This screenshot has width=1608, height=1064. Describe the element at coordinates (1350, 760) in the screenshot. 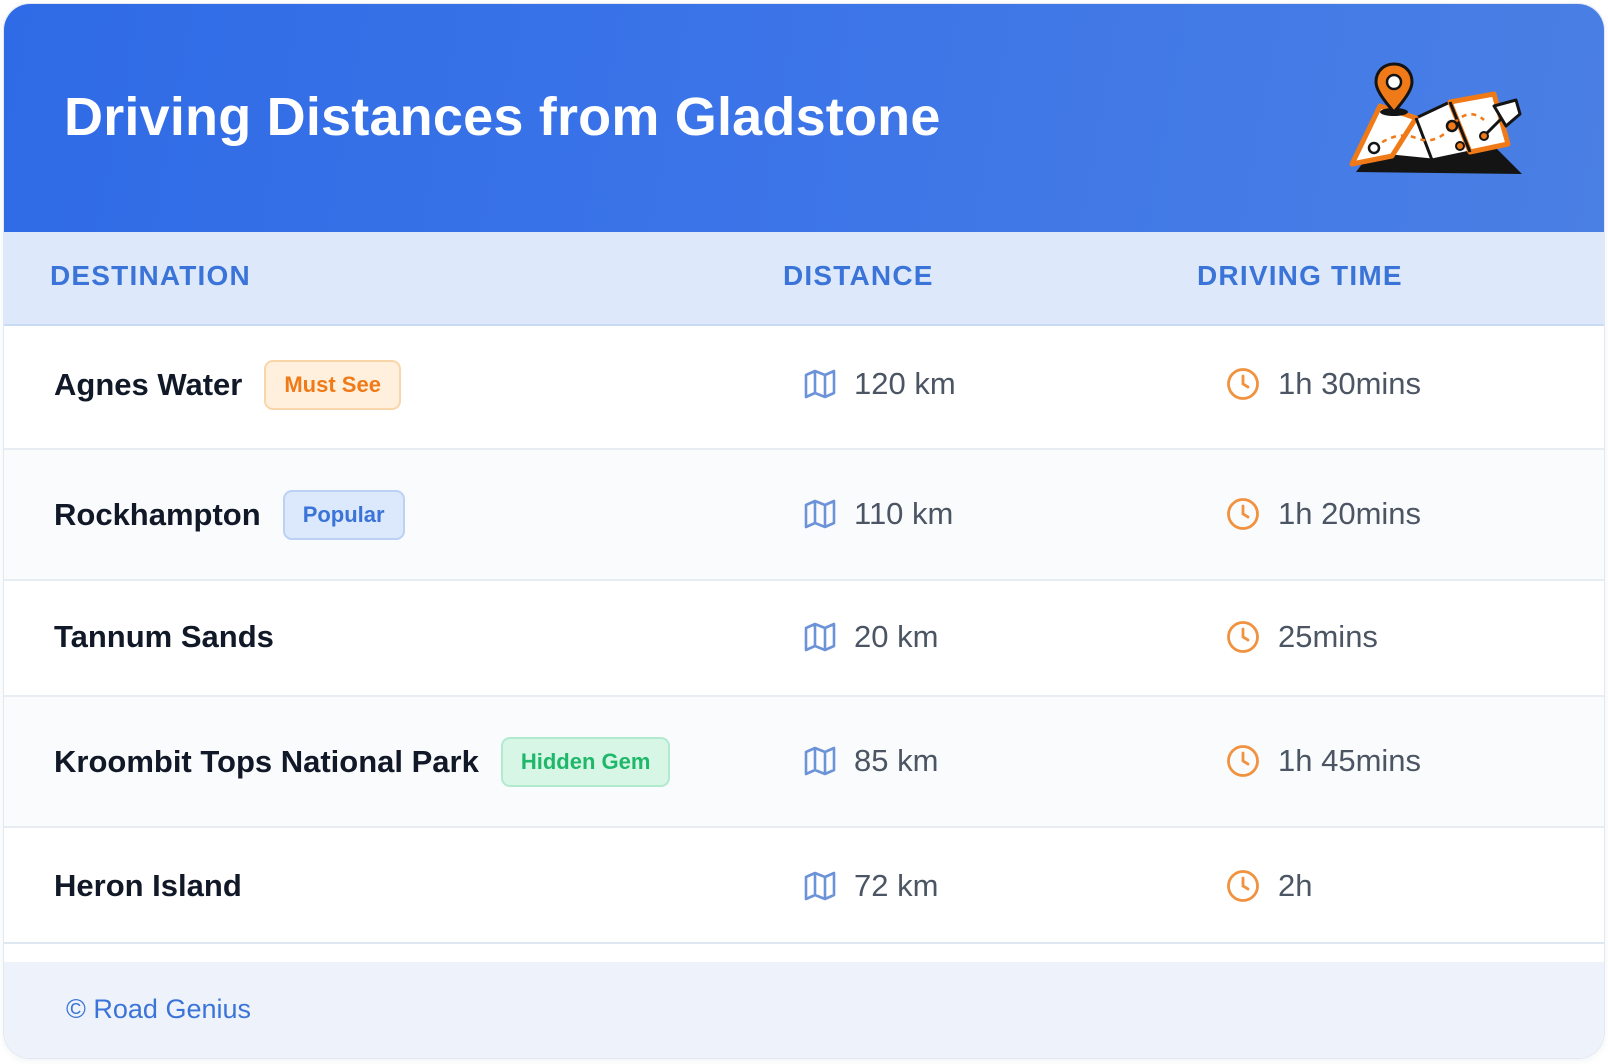

I see `time-value: 1h 45mins` at that location.